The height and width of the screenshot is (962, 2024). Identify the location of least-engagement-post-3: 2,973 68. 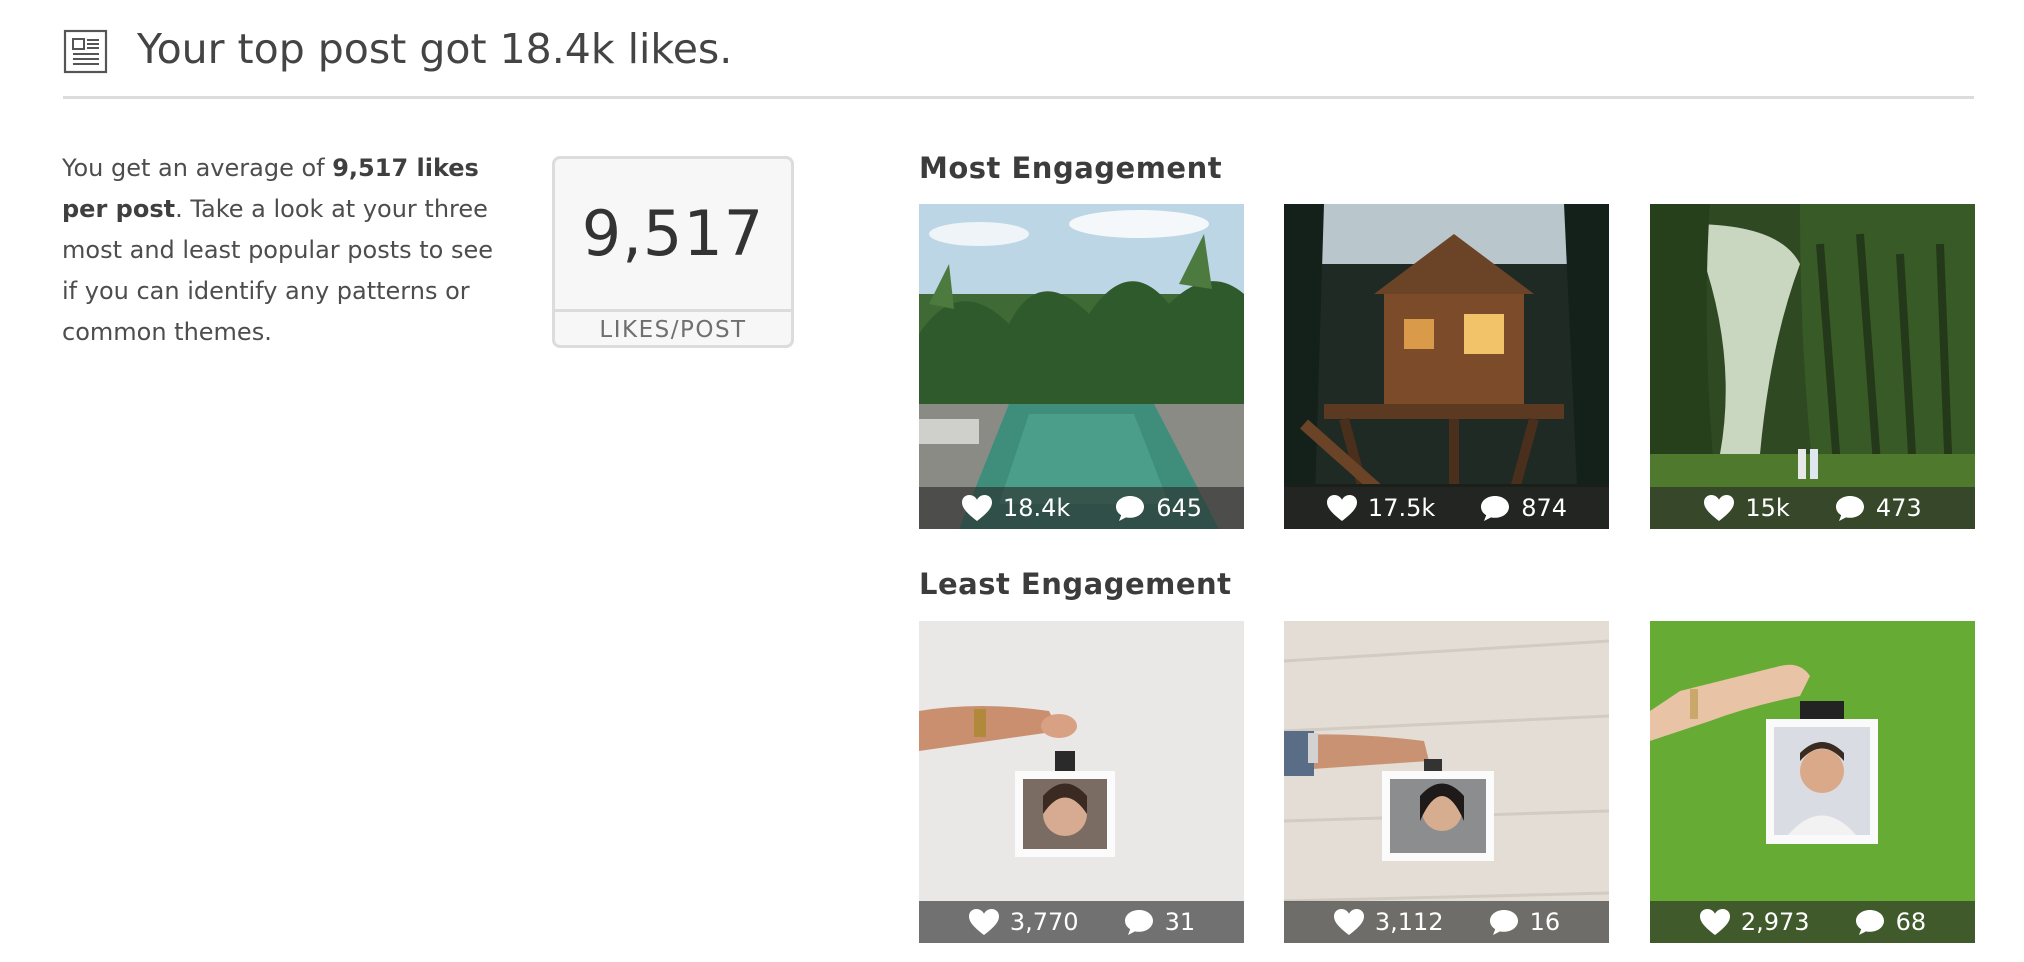
(1812, 782).